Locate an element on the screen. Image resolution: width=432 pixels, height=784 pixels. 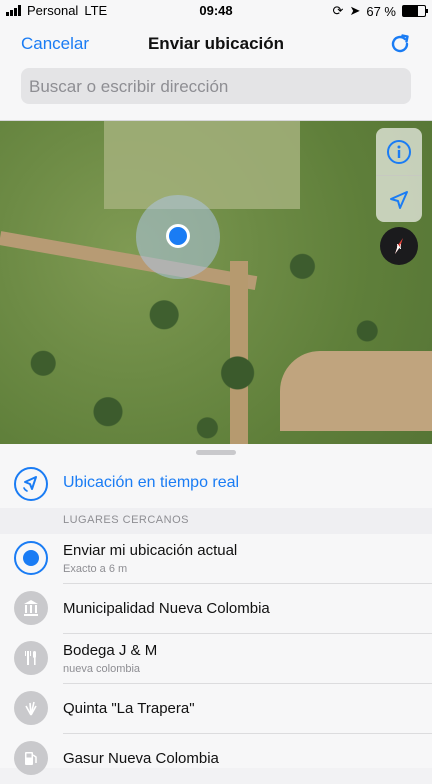
fork-knife-icon is located at coordinates (31, 658).